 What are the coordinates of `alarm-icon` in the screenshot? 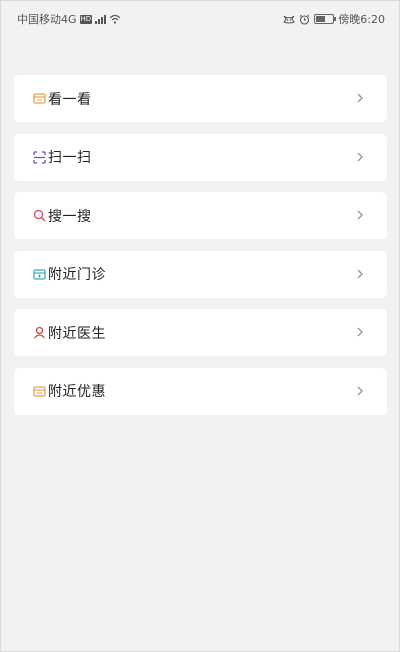 It's located at (304, 19).